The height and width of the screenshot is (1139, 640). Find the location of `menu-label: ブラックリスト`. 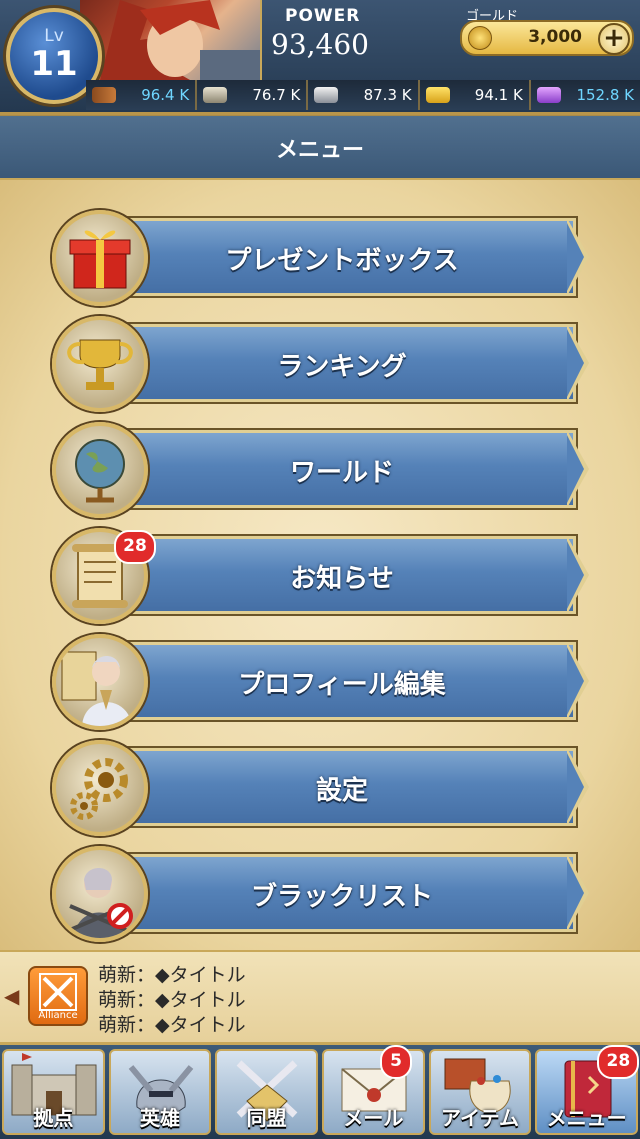

menu-label: ブラックリスト is located at coordinates (341, 897).